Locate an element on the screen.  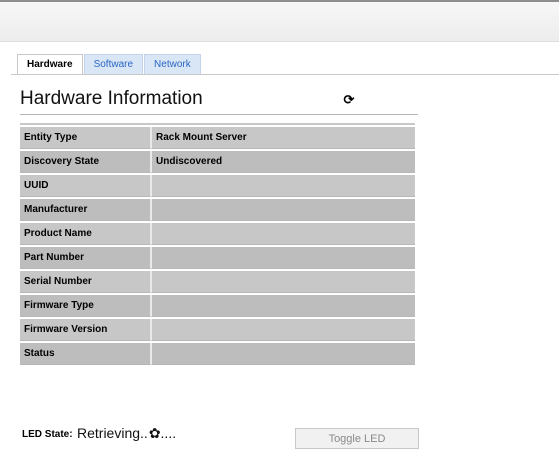
page-title: Hardware Information is located at coordinates (111, 98).